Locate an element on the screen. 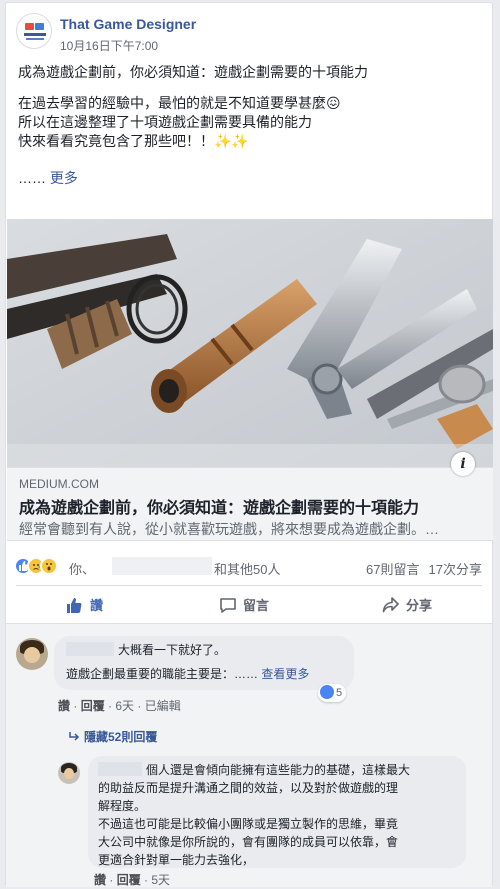 This screenshot has width=500, height=889. commenter-avatar is located at coordinates (32, 654).